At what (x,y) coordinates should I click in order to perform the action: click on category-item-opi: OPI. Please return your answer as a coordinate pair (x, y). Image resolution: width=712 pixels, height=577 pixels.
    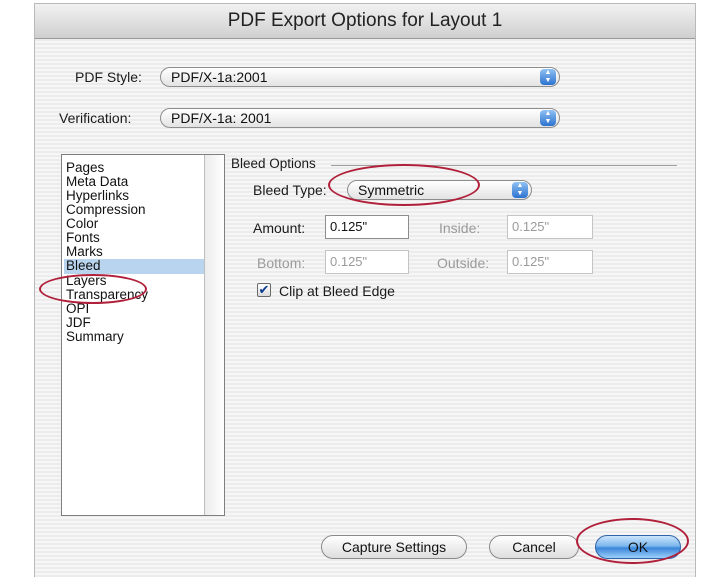
    Looking at the image, I should click on (136, 309).